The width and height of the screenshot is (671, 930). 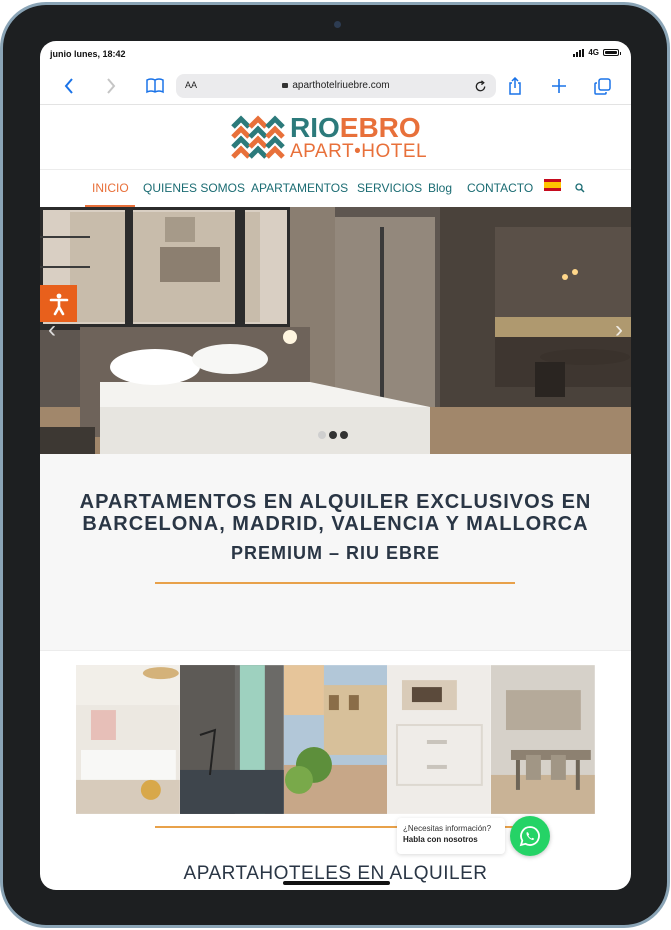 I want to click on url-text: aparthotelriuebre.com, so click(x=341, y=85).